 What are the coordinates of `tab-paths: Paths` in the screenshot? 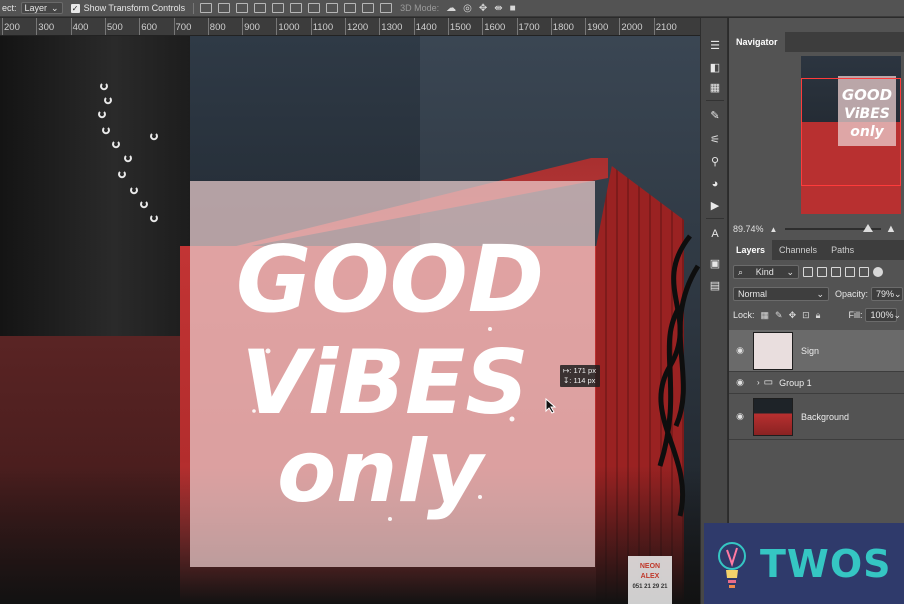 It's located at (842, 250).